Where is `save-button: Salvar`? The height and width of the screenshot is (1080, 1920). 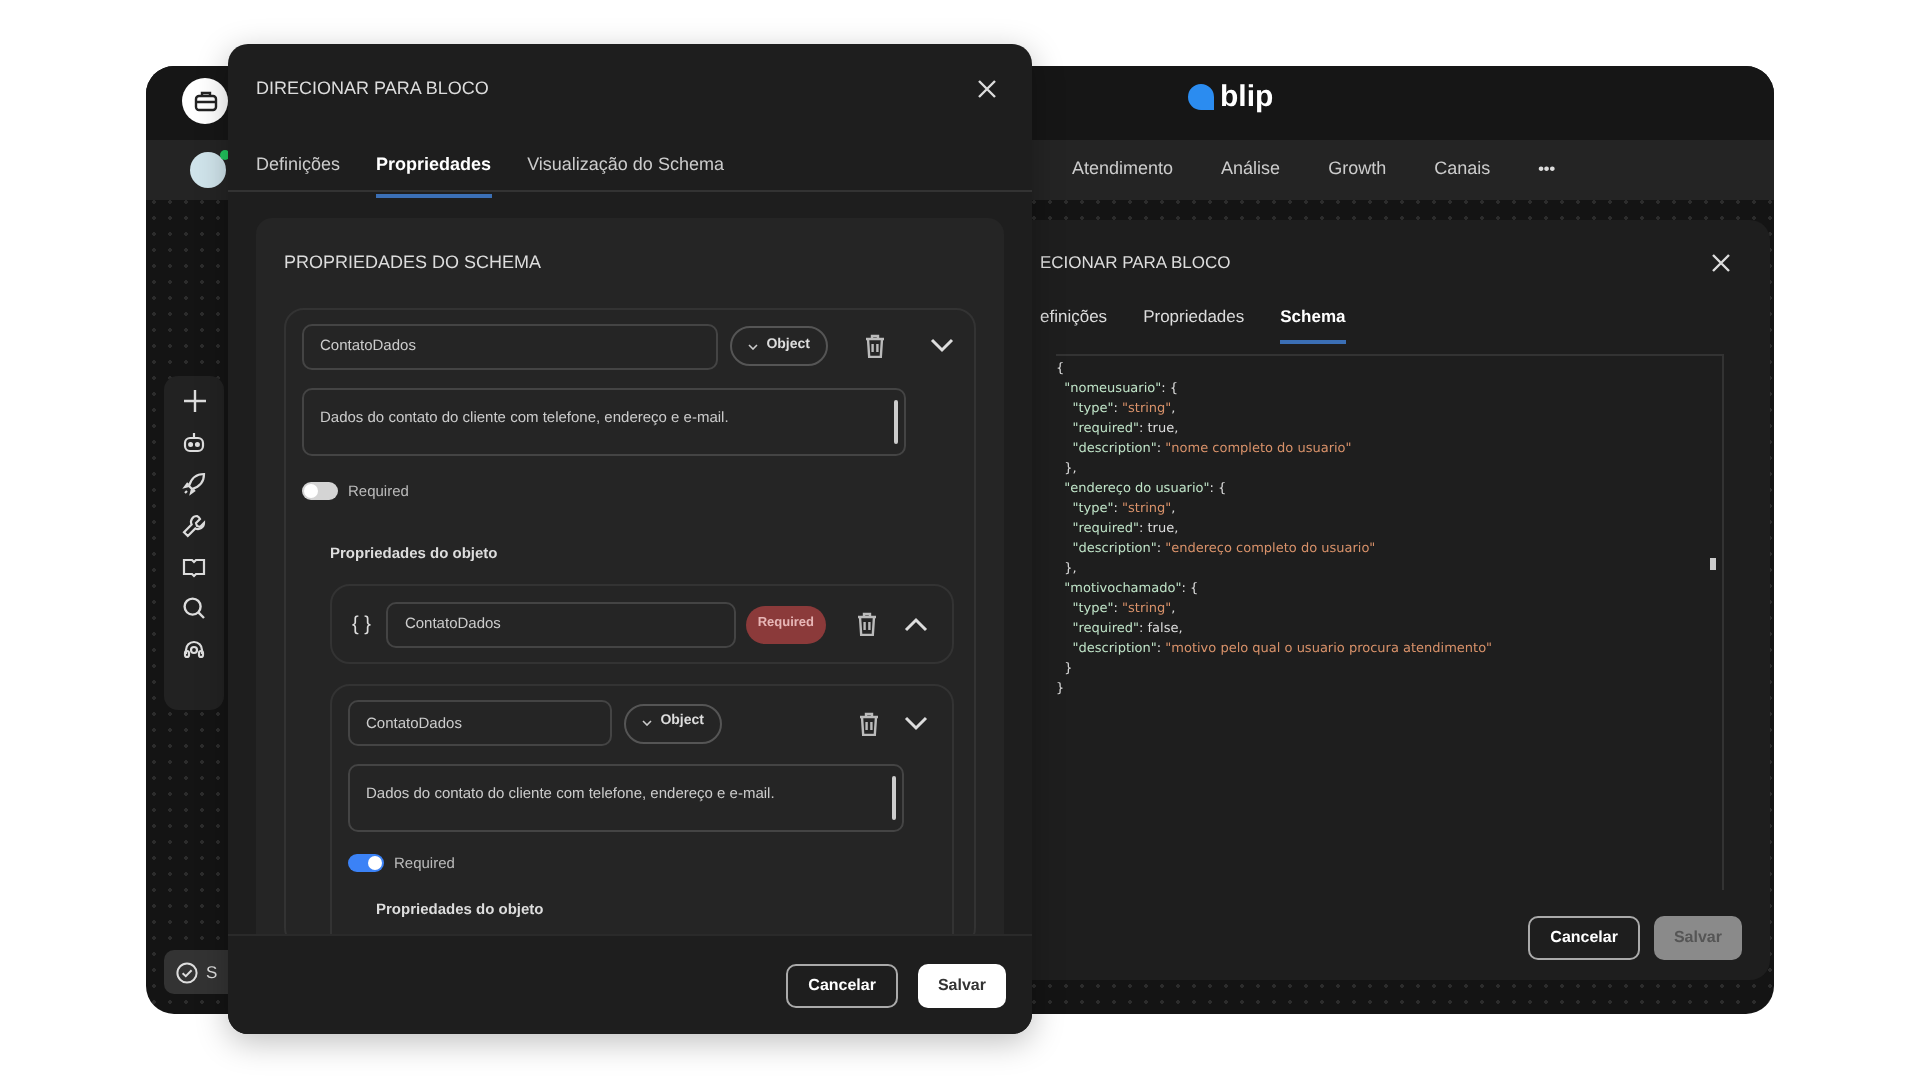 save-button: Salvar is located at coordinates (961, 985).